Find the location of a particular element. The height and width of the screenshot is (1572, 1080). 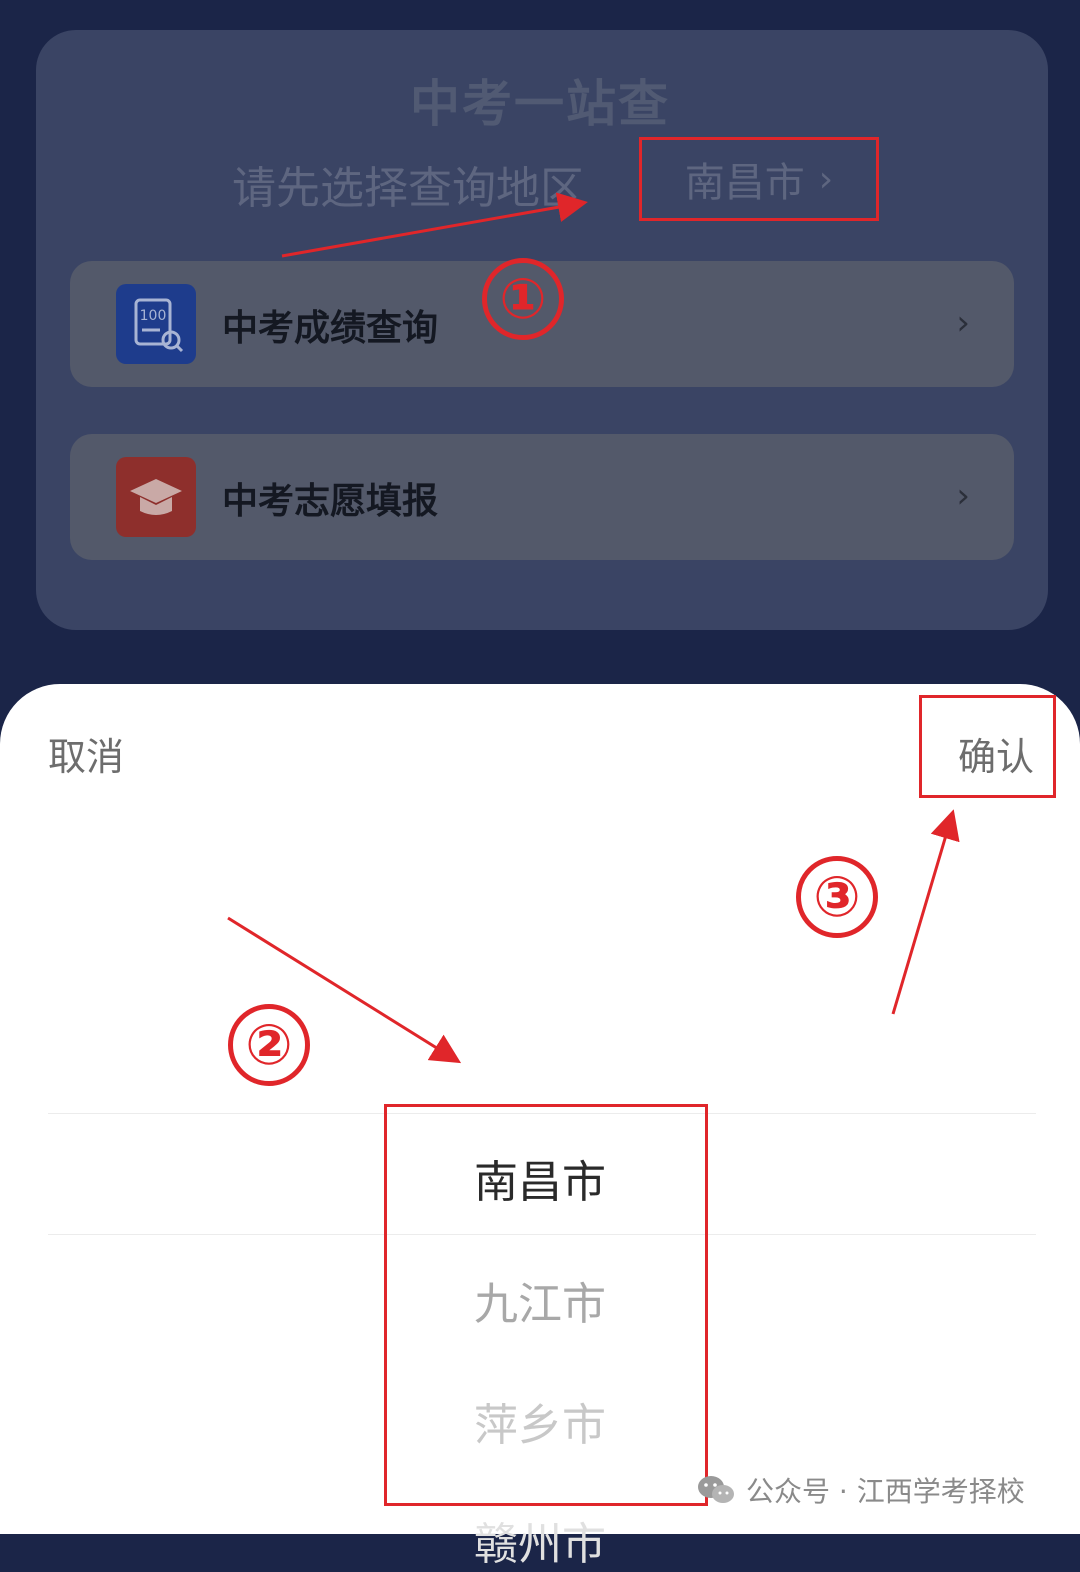

annotation-box-region is located at coordinates (759, 179).